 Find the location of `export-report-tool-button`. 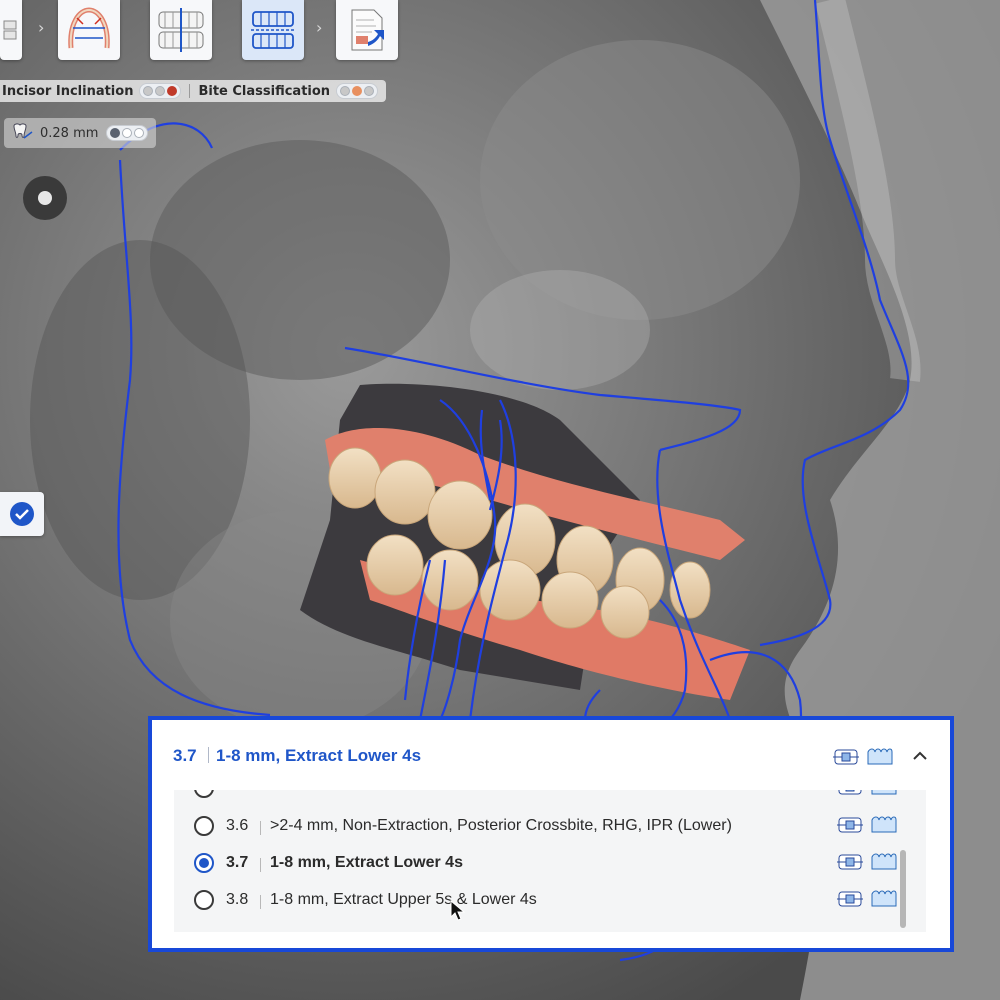

export-report-tool-button is located at coordinates (367, 30).